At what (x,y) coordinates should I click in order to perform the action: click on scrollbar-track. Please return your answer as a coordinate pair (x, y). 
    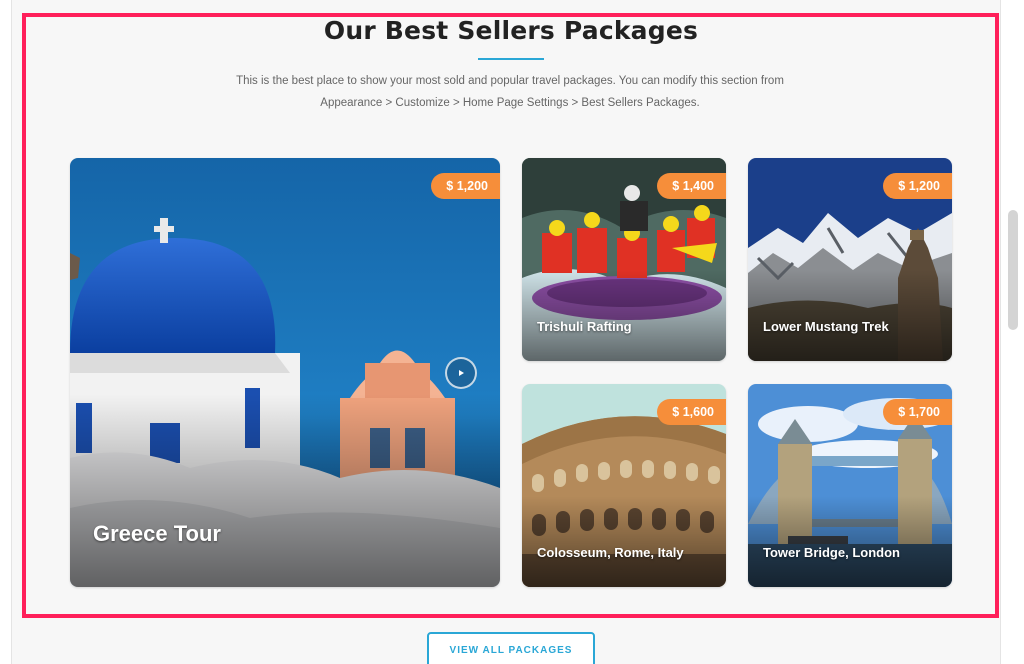
    Looking at the image, I should click on (1012, 332).